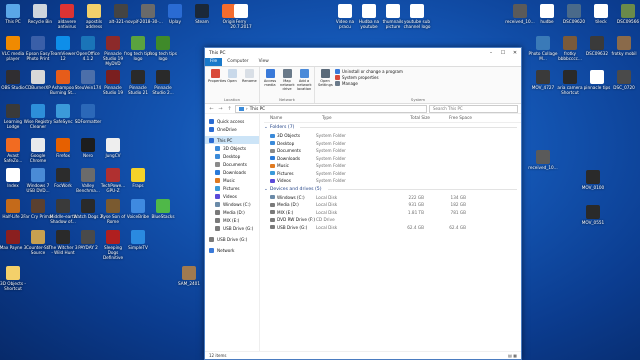  Describe the element at coordinates (392, 189) in the screenshot. I see `group-header-drives: ⌄ Devices and drives (5)` at that location.